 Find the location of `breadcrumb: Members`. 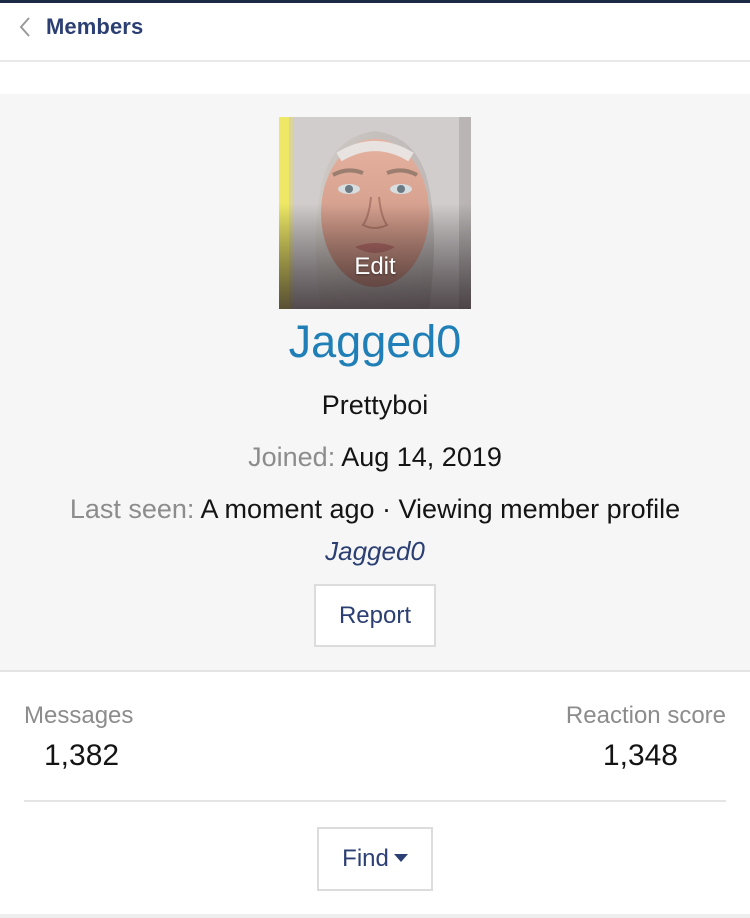

breadcrumb: Members is located at coordinates (375, 32).